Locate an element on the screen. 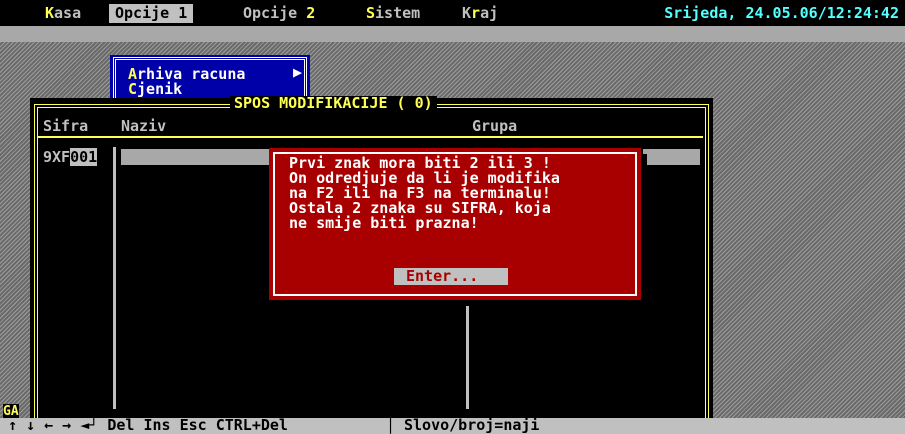 The height and width of the screenshot is (434, 905). menu-label: aj is located at coordinates (489, 13).